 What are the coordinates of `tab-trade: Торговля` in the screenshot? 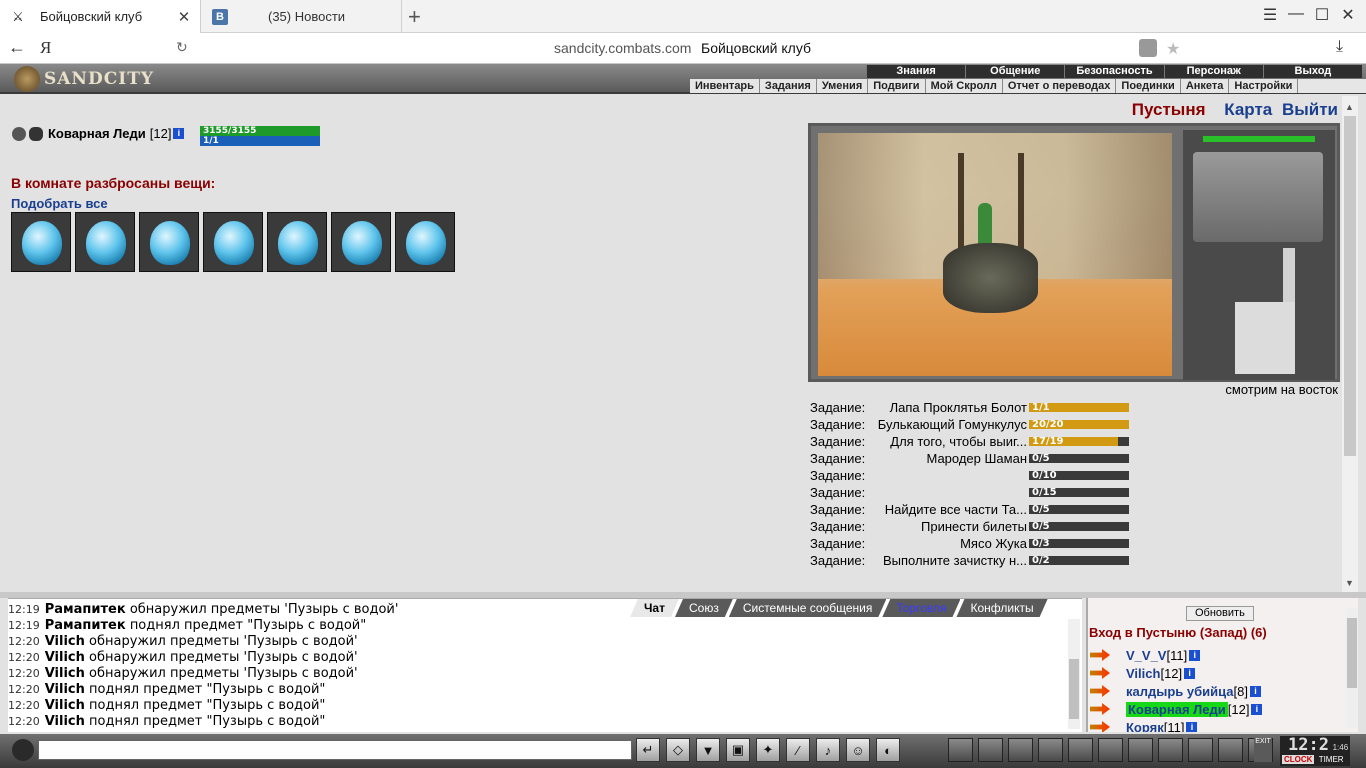 It's located at (921, 608).